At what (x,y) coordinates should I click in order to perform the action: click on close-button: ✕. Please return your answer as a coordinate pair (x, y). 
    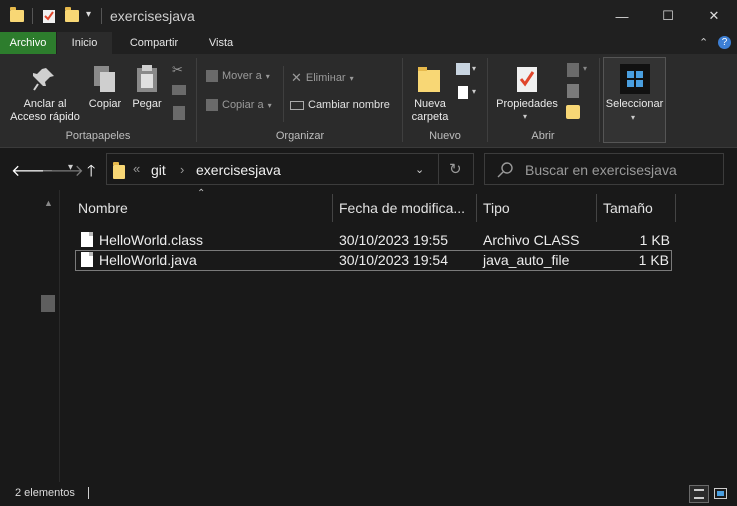
    Looking at the image, I should click on (714, 16).